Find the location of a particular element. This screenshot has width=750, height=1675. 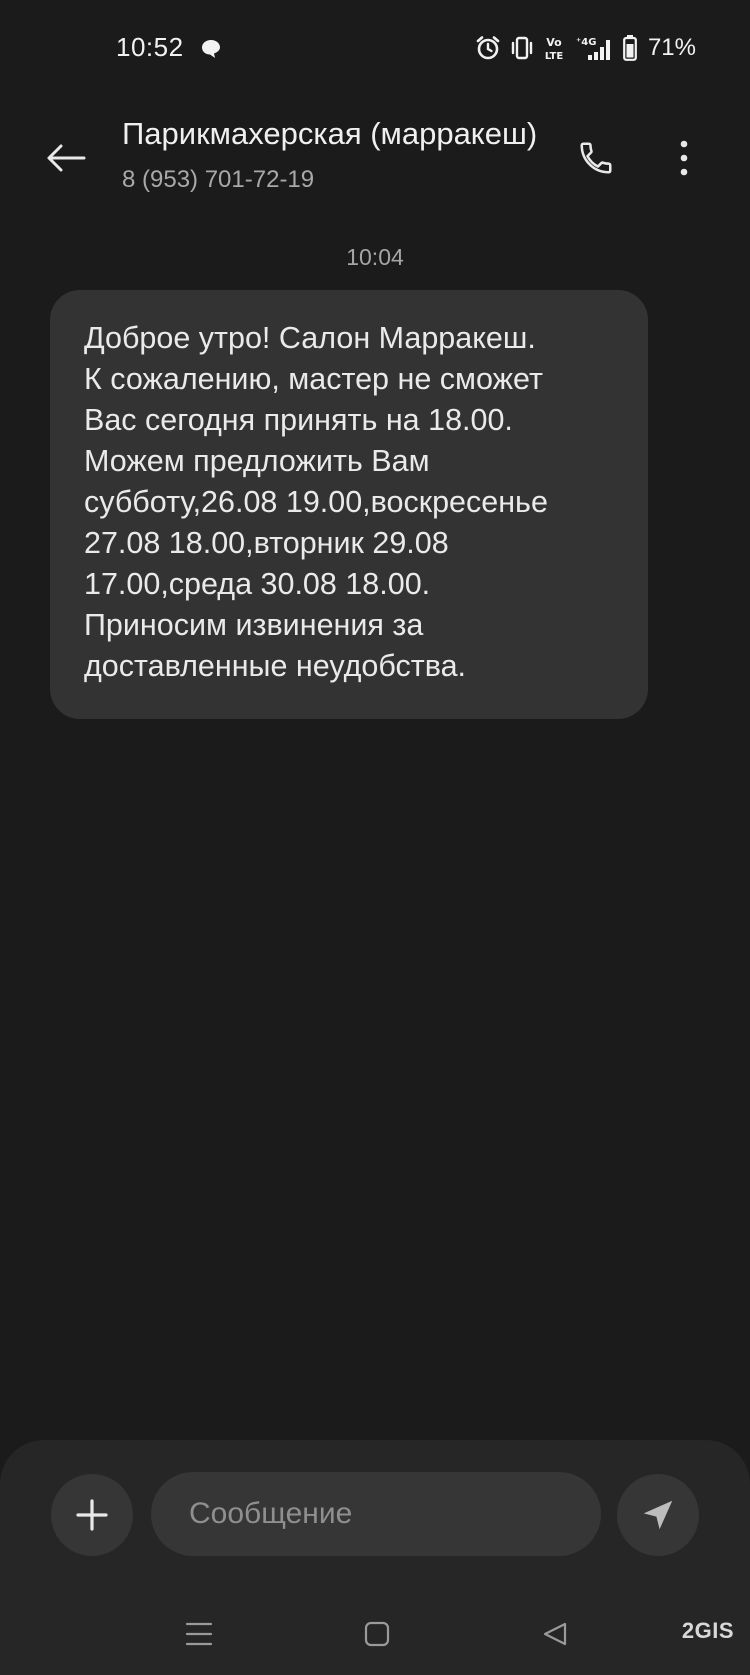

plus-icon is located at coordinates (92, 1515).